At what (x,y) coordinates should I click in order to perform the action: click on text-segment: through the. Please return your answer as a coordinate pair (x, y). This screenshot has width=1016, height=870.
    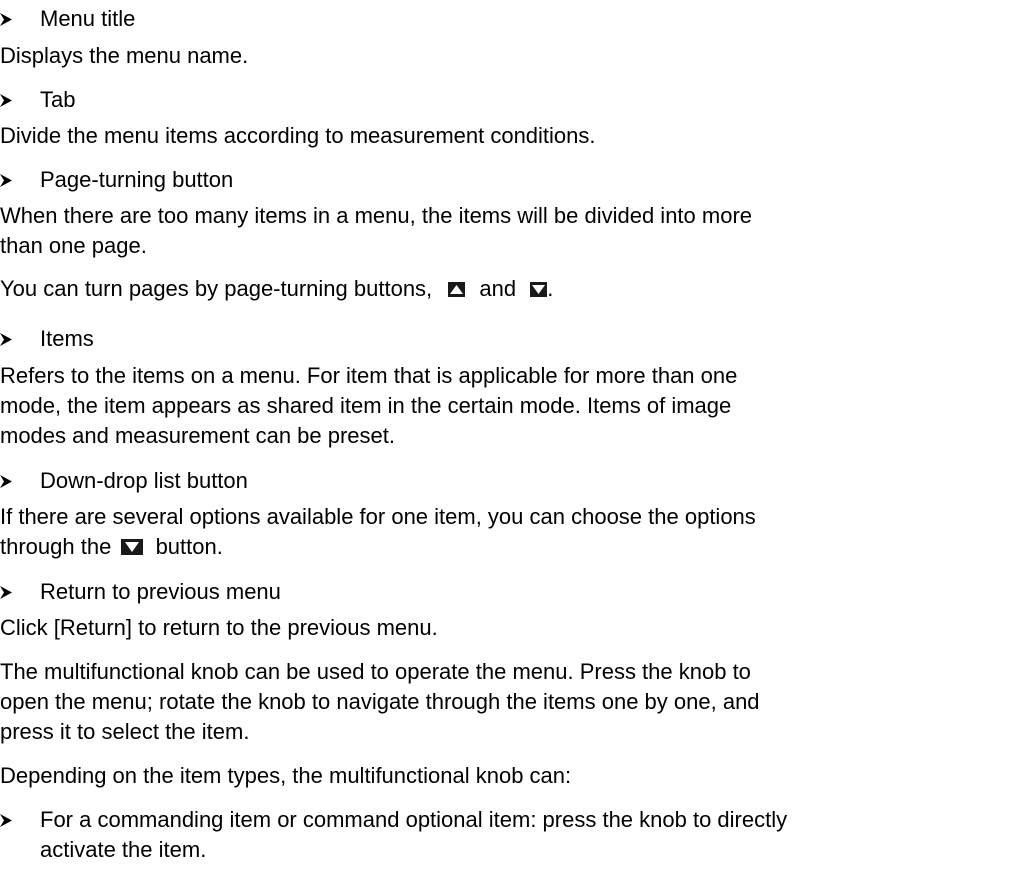
    Looking at the image, I should click on (56, 546).